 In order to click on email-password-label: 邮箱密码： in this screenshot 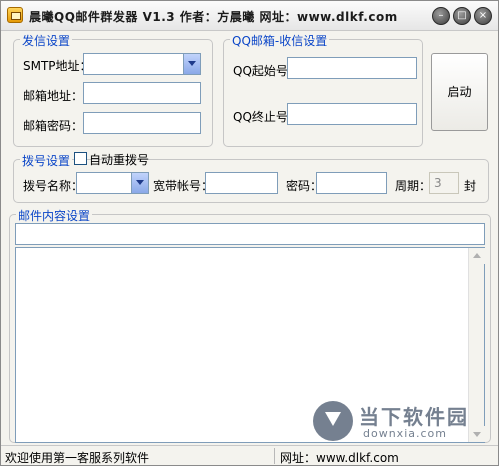, I will do `click(53, 126)`.